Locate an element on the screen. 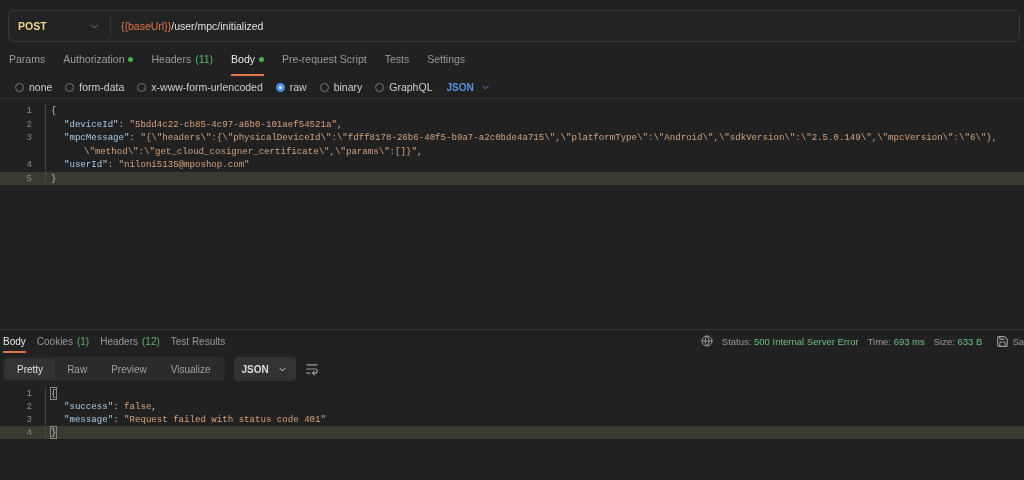 This screenshot has height=480, width=1024. time-text: Time: 693 ms is located at coordinates (896, 341).